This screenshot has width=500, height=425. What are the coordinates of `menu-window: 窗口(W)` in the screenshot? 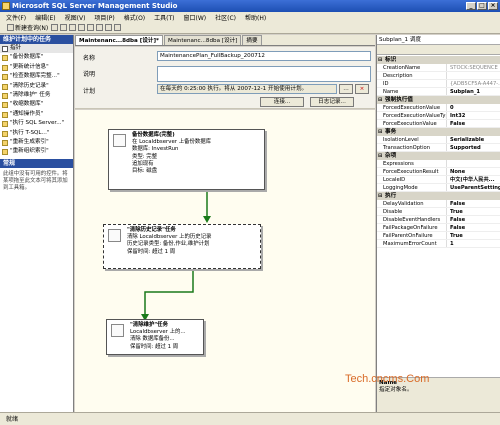 It's located at (195, 17).